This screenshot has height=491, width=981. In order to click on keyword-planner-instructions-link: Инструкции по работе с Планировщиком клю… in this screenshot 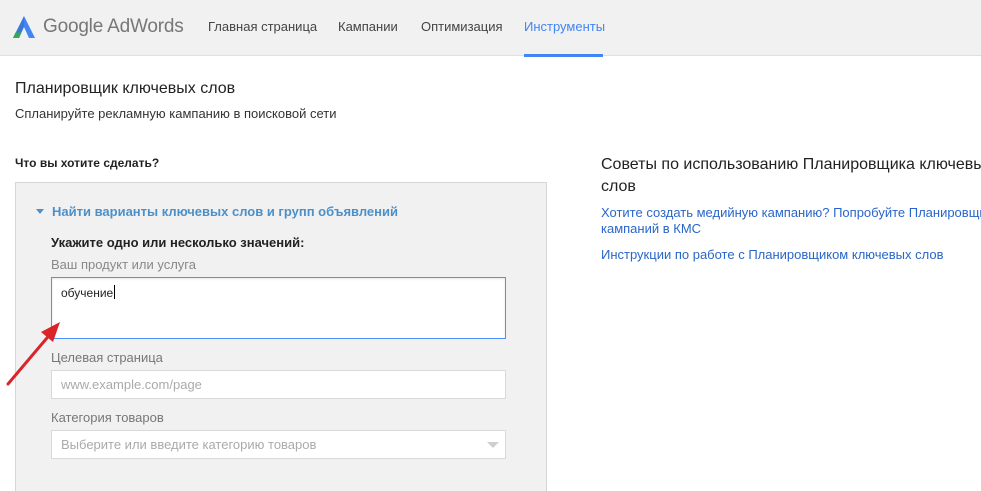, I will do `click(772, 254)`.